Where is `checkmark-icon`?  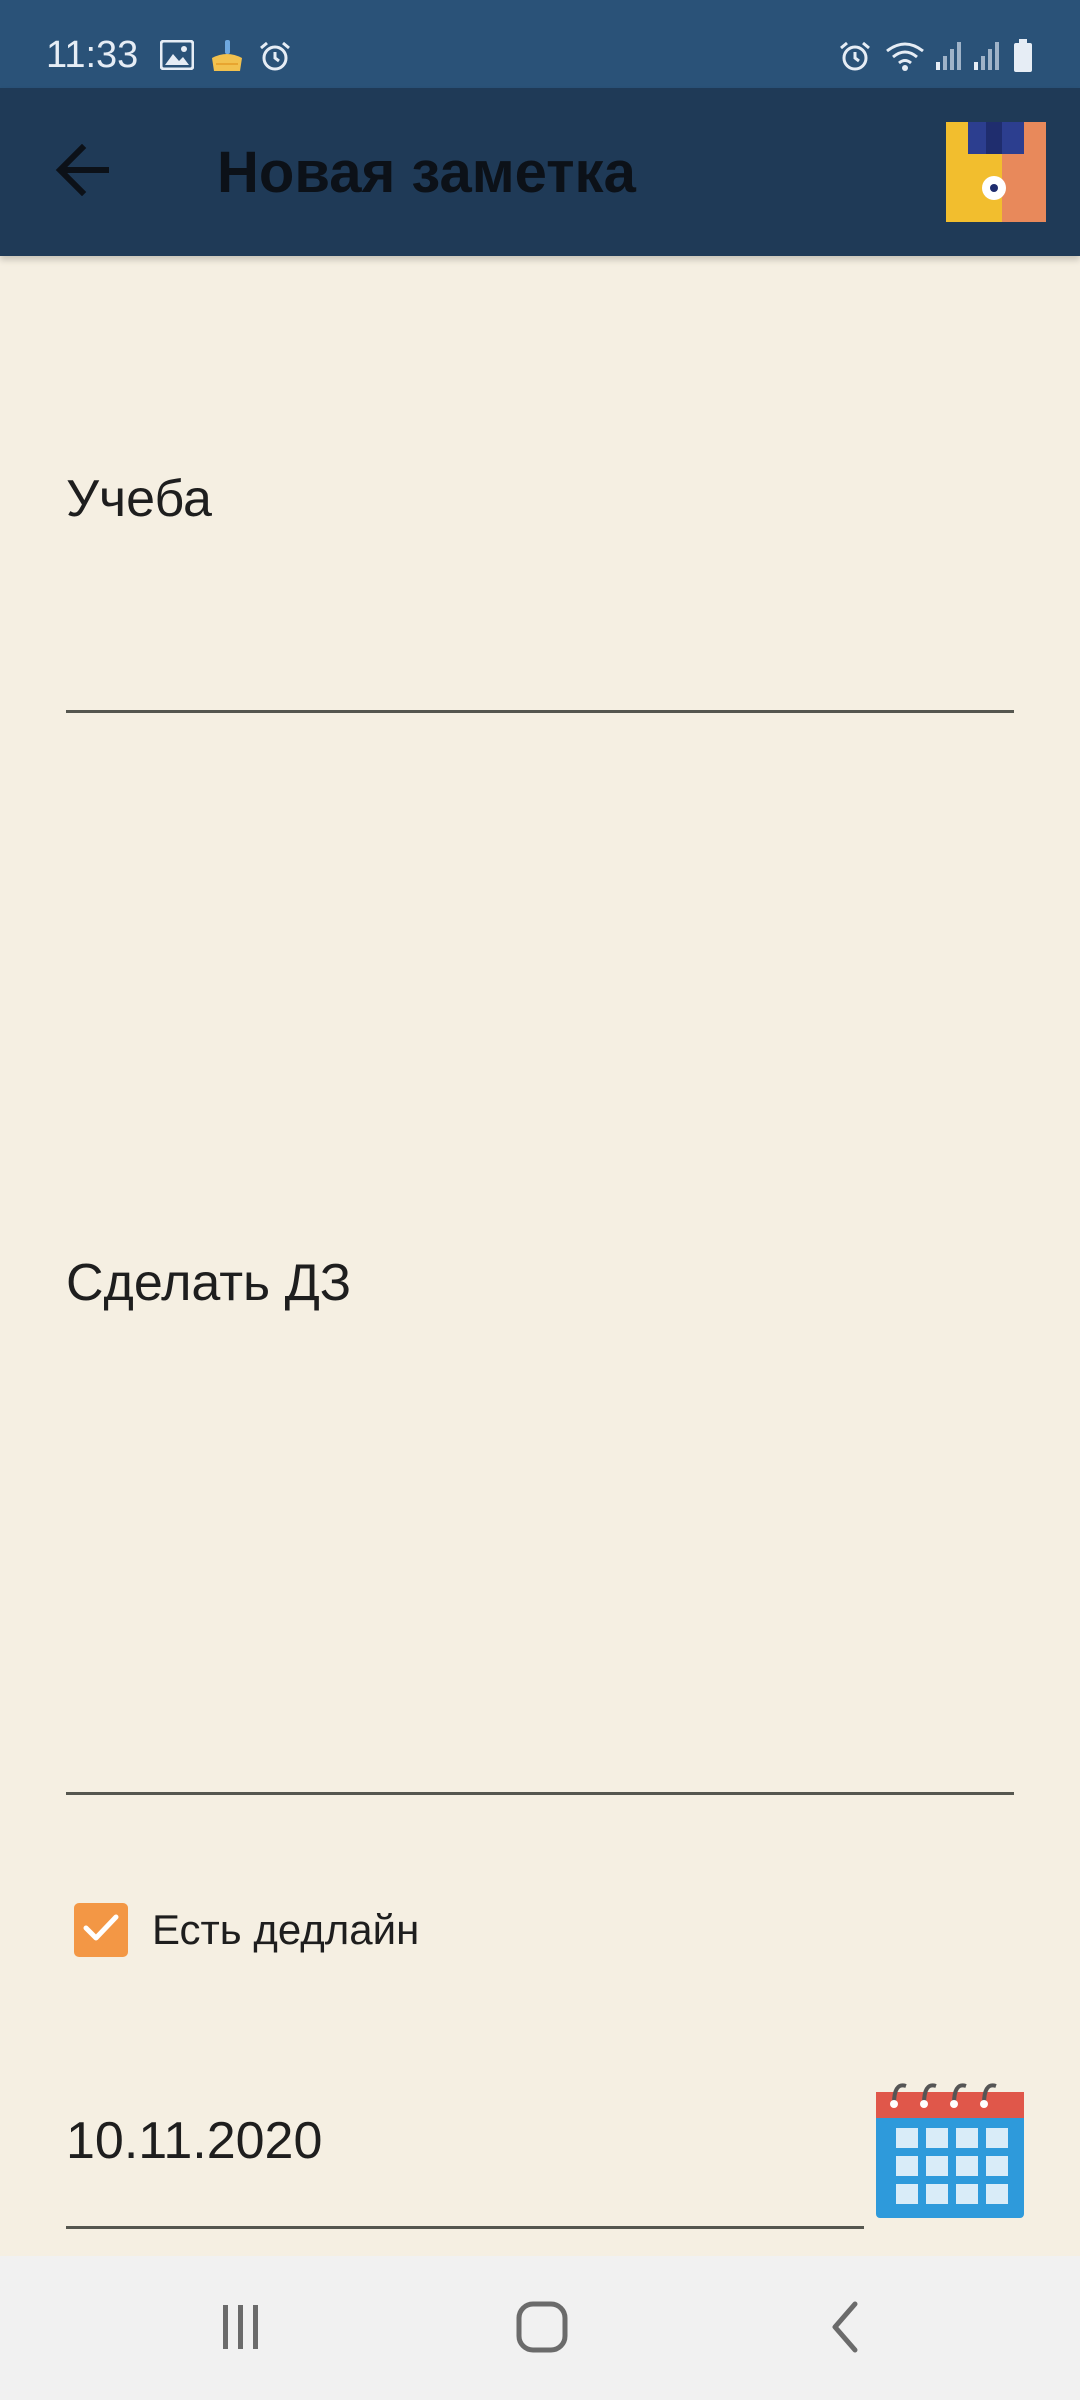
checkmark-icon is located at coordinates (101, 1930).